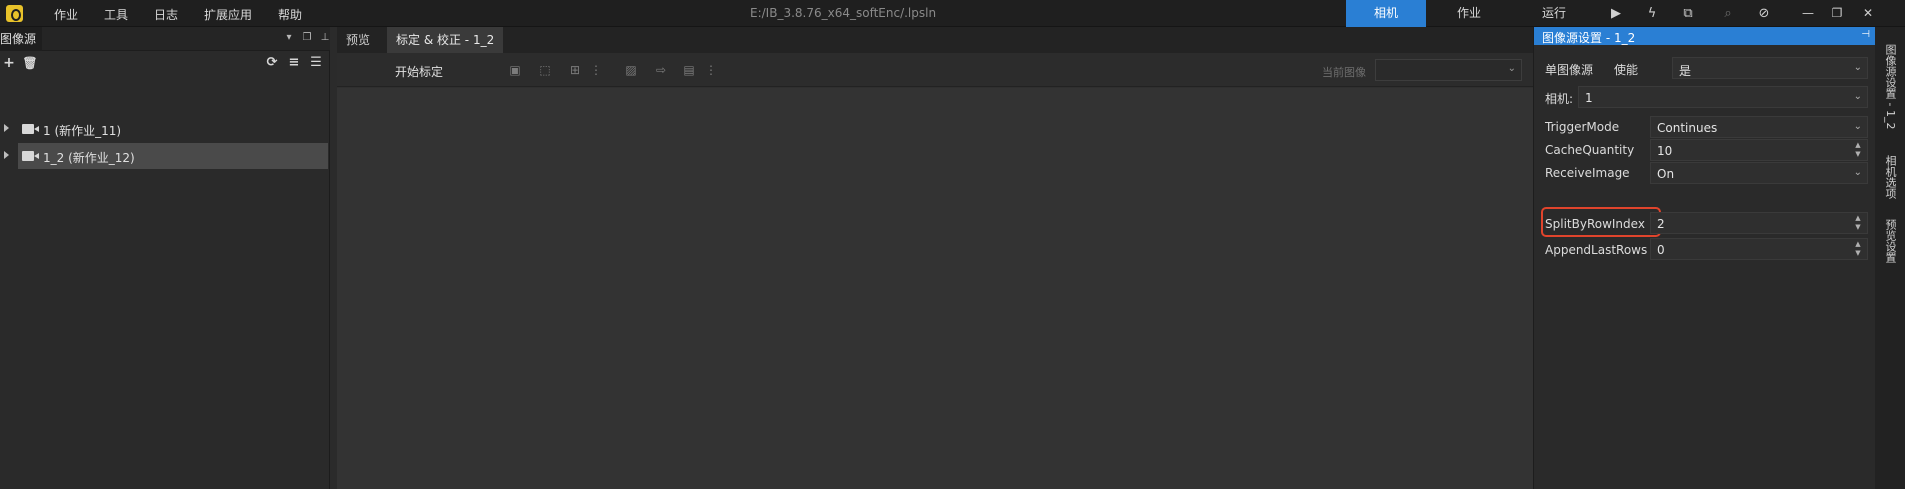  I want to click on tab-calibration: 标定 & 校正 - 1_2, so click(445, 40).